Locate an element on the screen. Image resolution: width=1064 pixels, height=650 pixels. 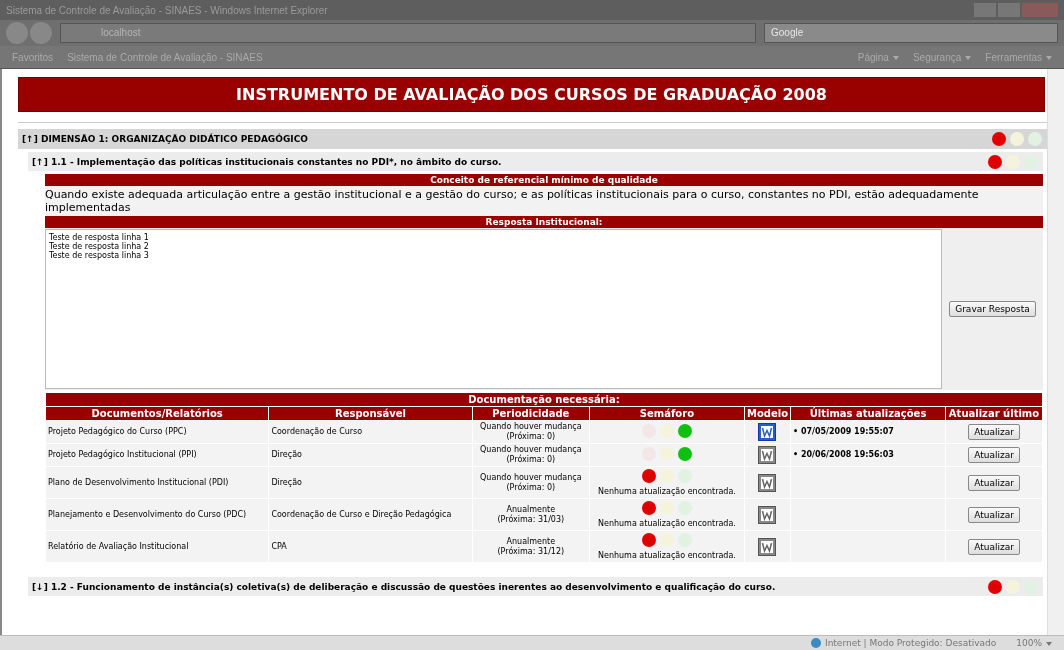
dimension-header: [↑] DIMENSÃO 1: ORGANIZAÇÃO DIDÁTICO PEDAGÓGICO is located at coordinates (532, 139).